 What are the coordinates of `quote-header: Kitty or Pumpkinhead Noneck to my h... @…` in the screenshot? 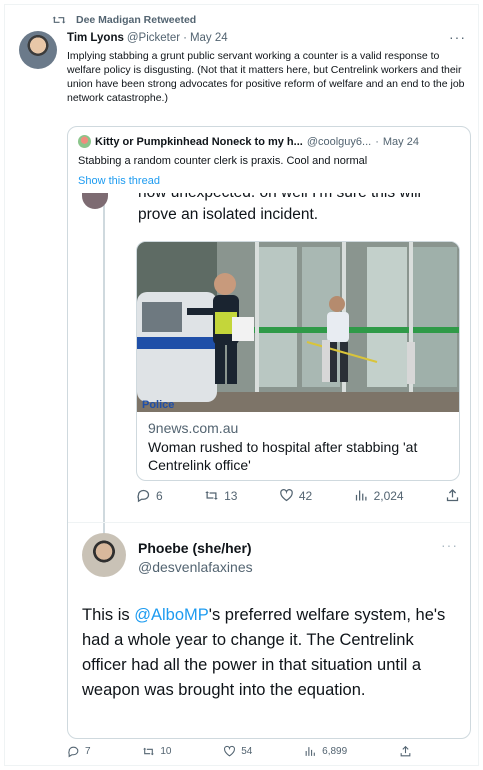 It's located at (248, 141).